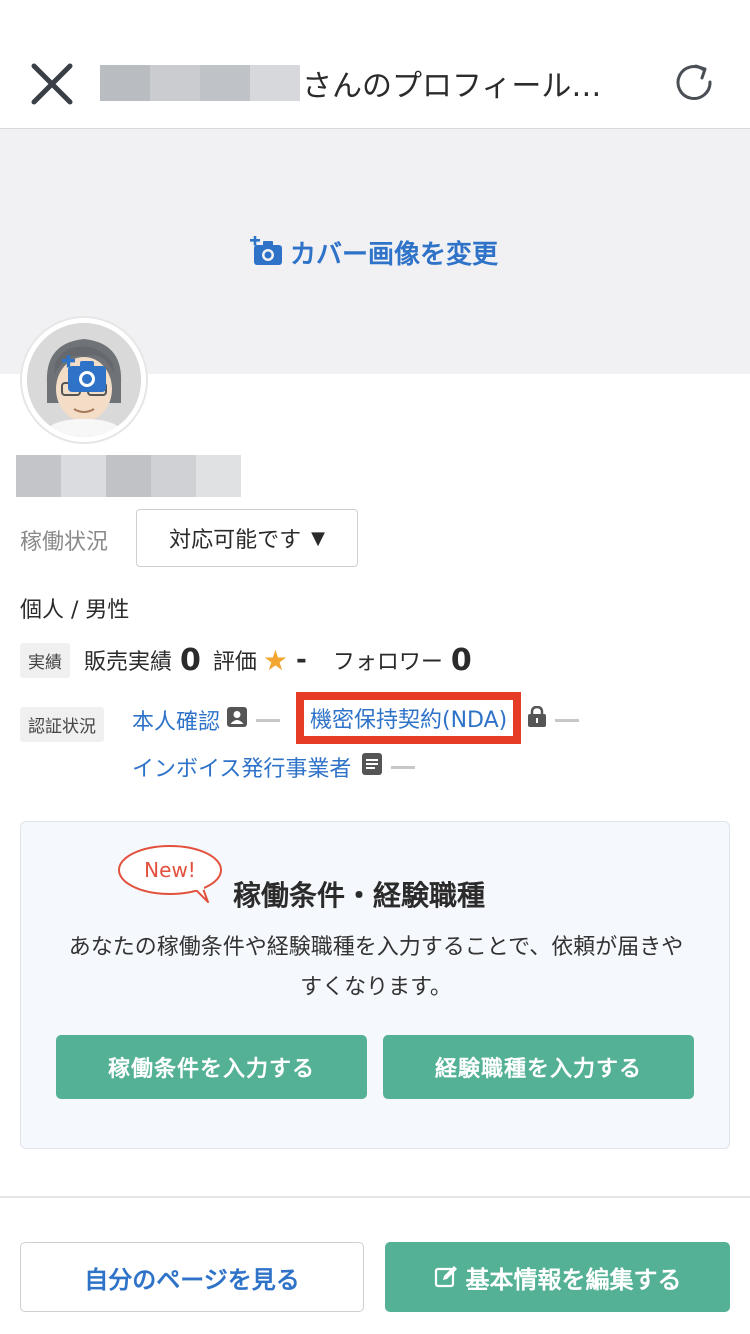 The height and width of the screenshot is (1334, 750). I want to click on view-my-page-button: 自分のページを見る, so click(192, 1277).